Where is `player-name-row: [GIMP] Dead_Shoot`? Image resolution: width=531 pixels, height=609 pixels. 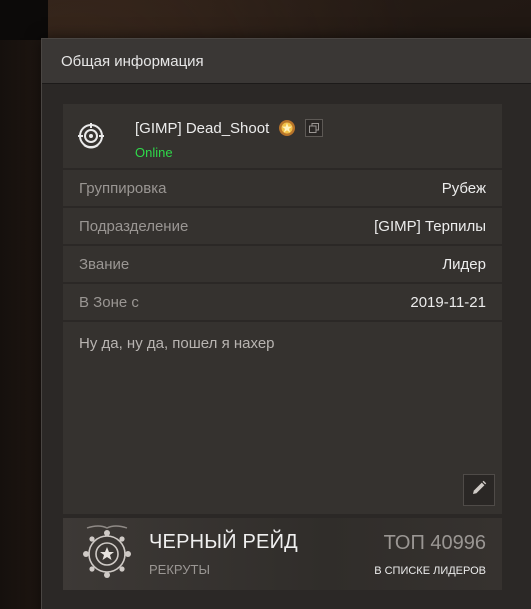 player-name-row: [GIMP] Dead_Shoot is located at coordinates (229, 128).